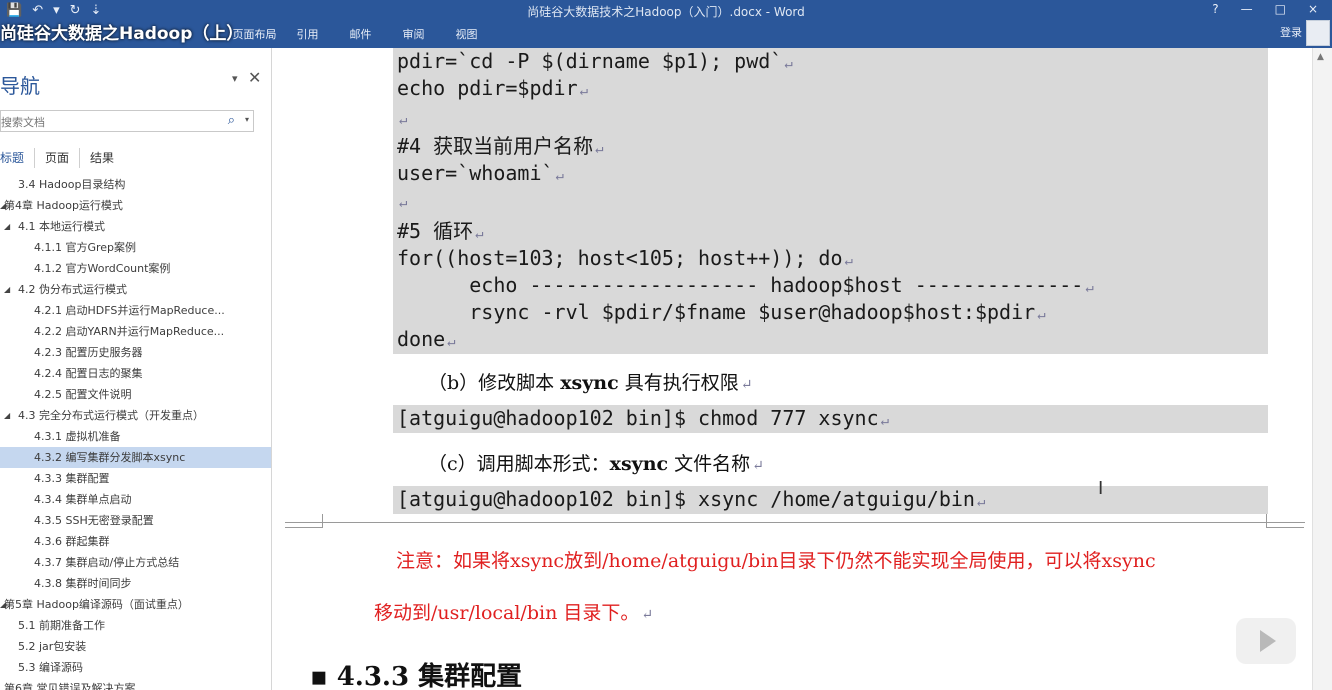 The width and height of the screenshot is (1332, 690). What do you see at coordinates (106, 123) in the screenshot?
I see `nav-search-input` at bounding box center [106, 123].